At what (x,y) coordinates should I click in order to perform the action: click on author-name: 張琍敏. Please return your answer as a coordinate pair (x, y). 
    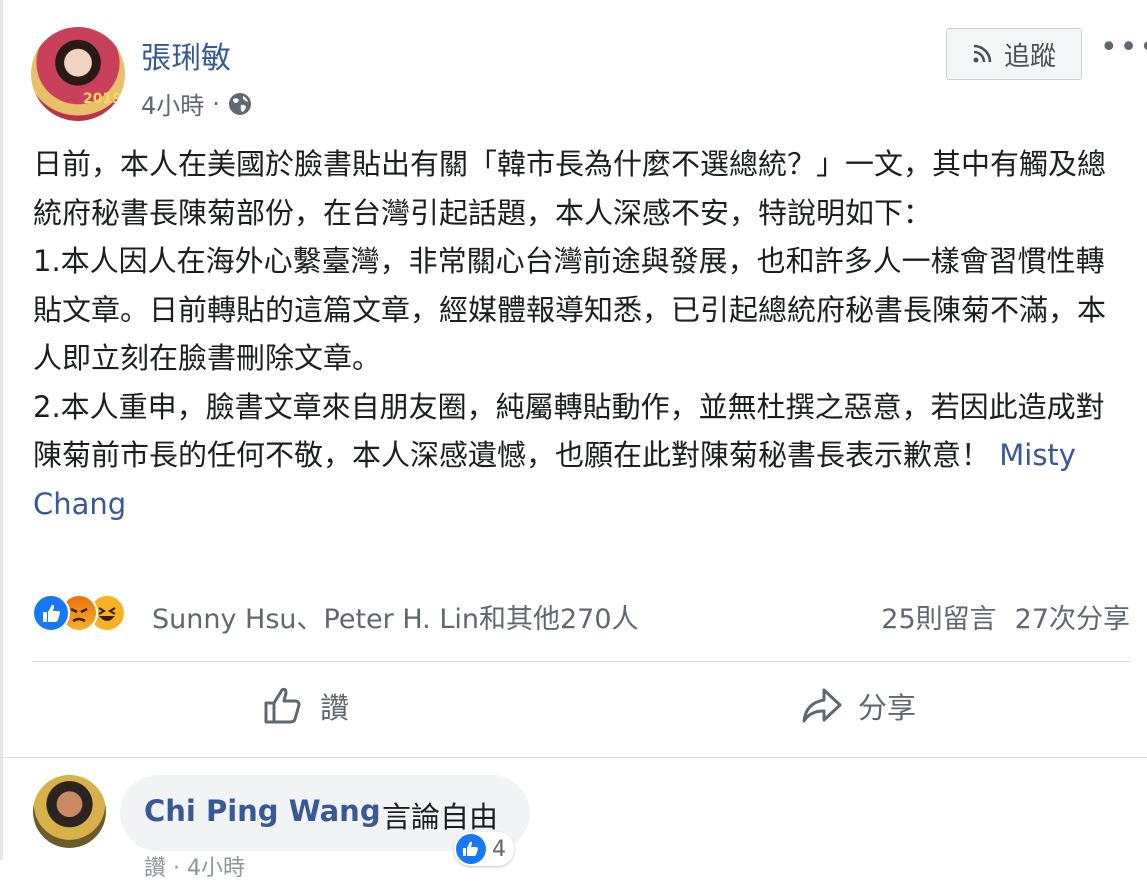
    Looking at the image, I should click on (186, 55).